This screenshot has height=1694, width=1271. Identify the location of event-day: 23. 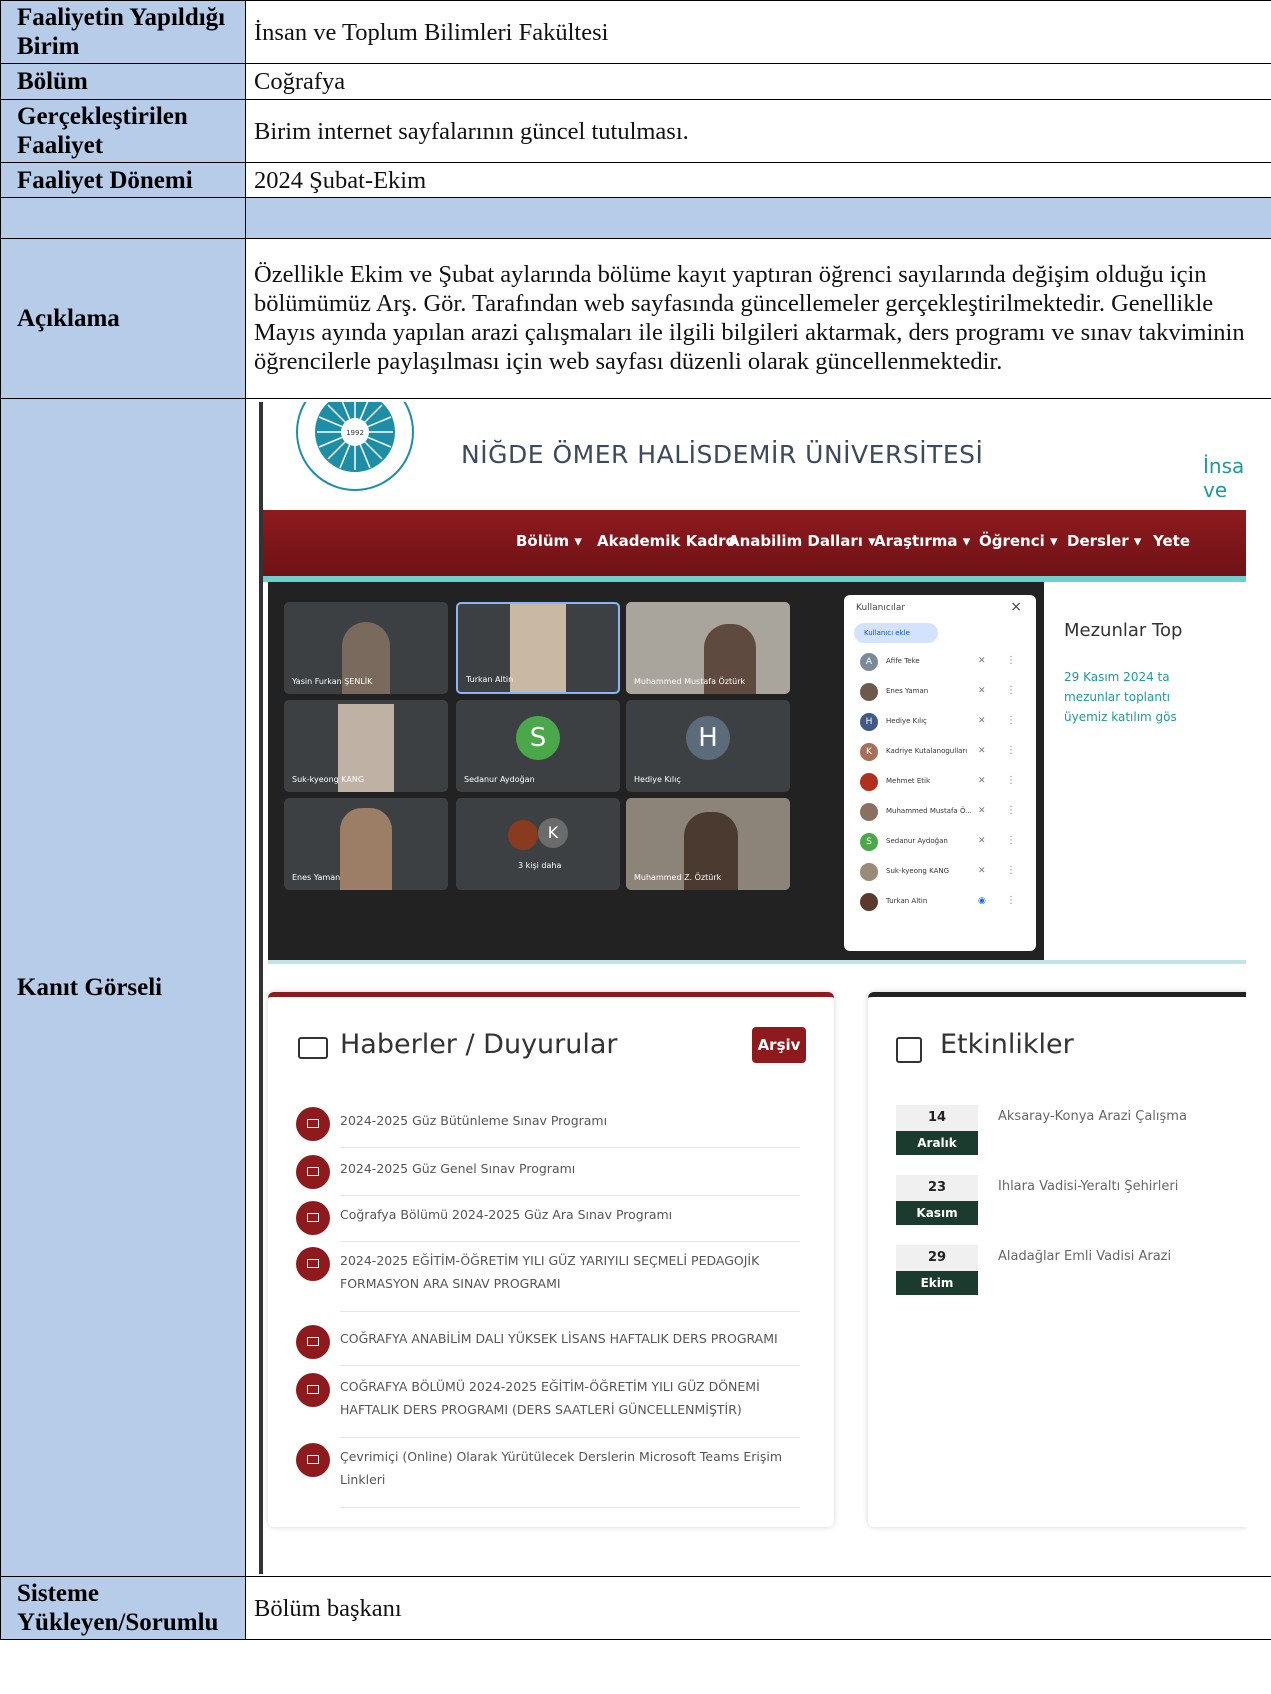
(937, 1187).